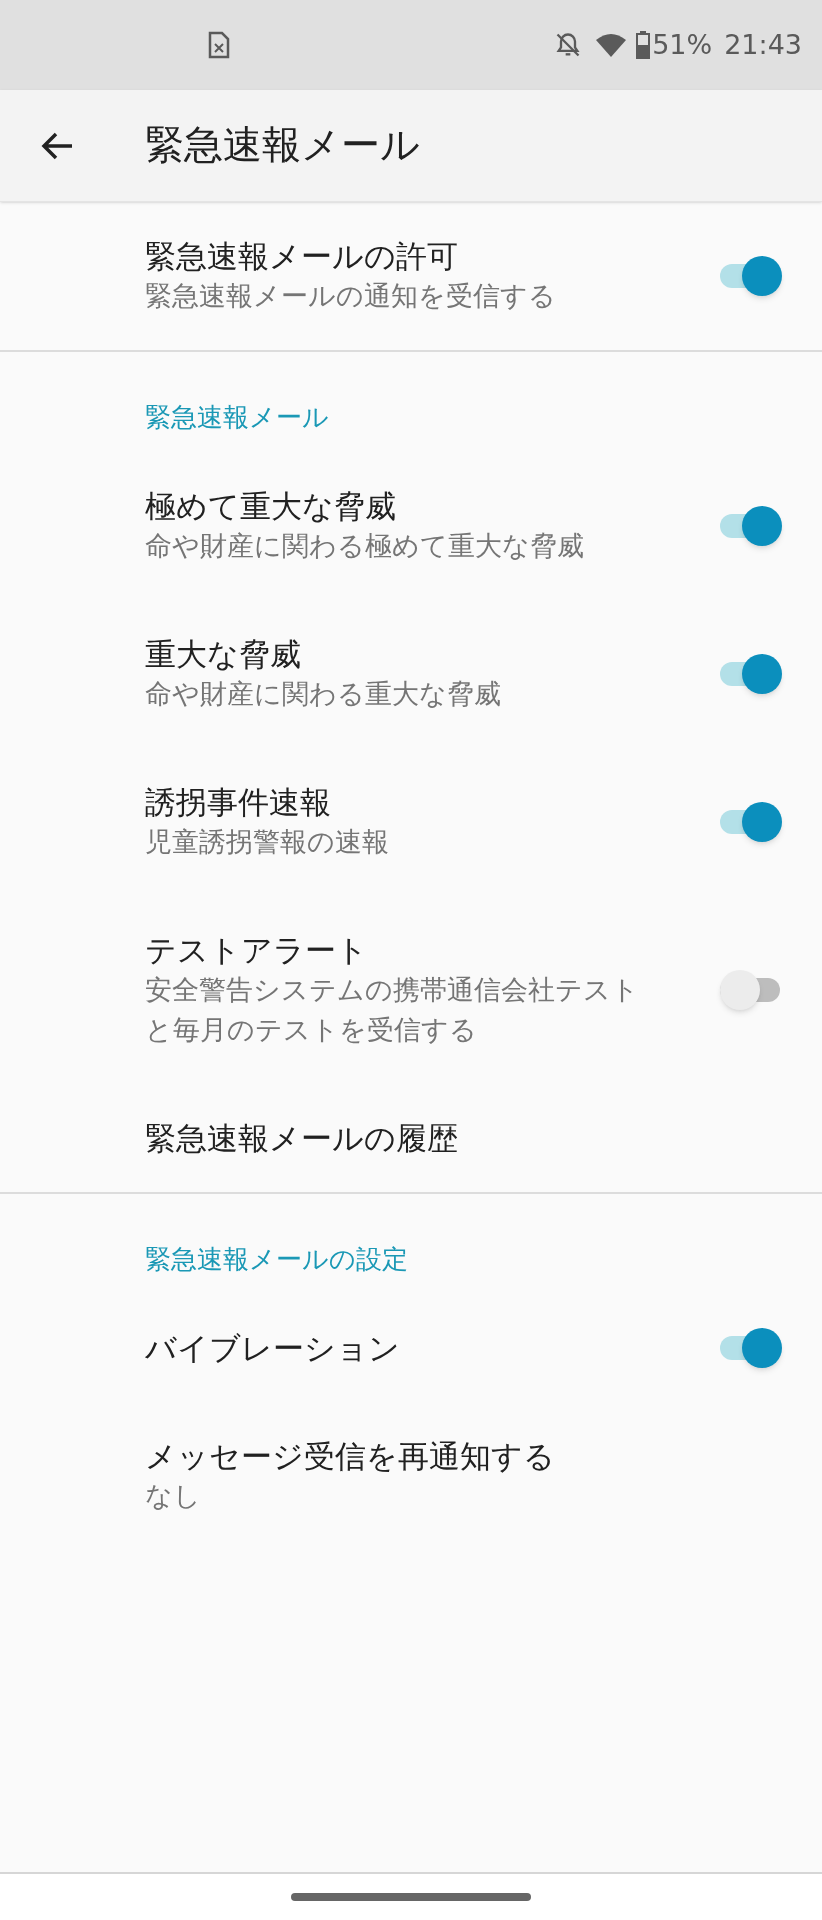  Describe the element at coordinates (267, 842) in the screenshot. I see `item-summary: 児童誘拐警報の速報` at that location.